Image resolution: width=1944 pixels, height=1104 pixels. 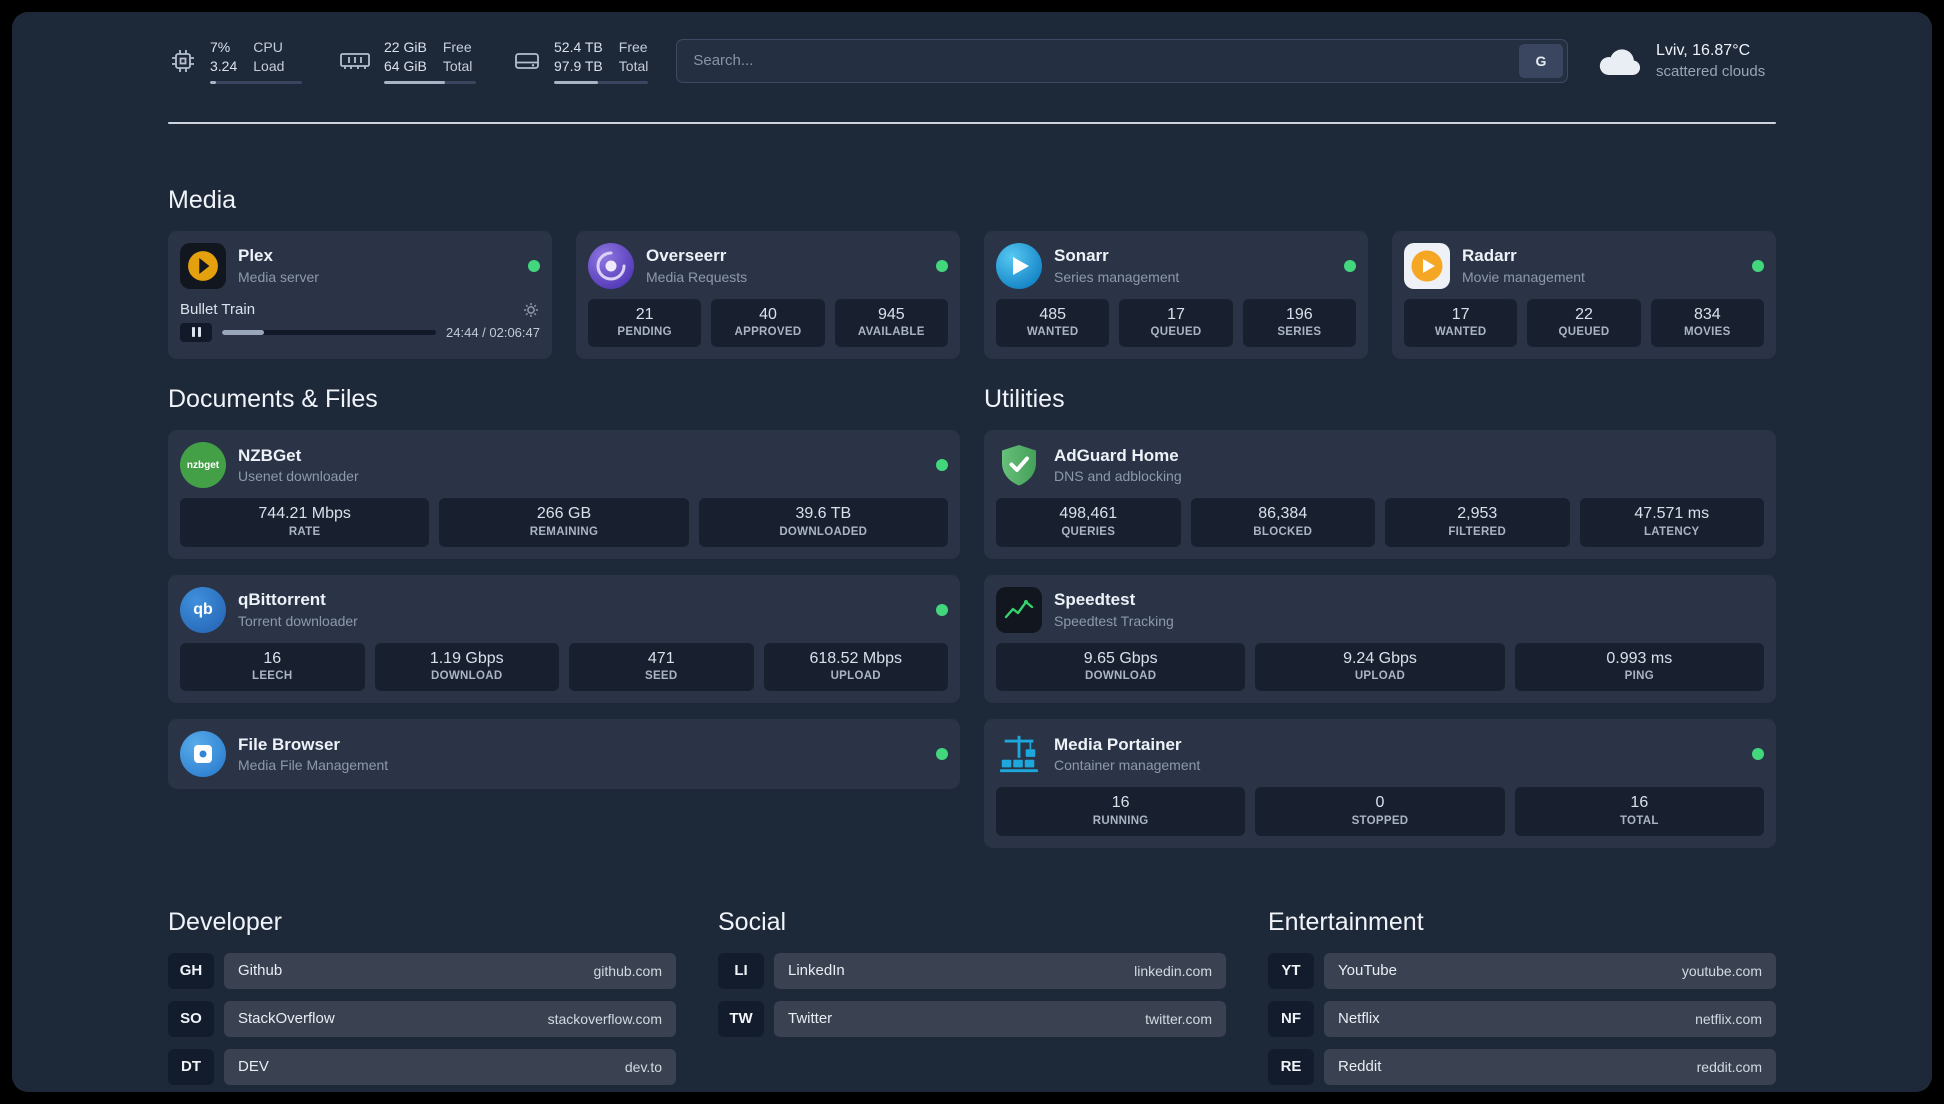 What do you see at coordinates (183, 60) in the screenshot?
I see `cpu-icon` at bounding box center [183, 60].